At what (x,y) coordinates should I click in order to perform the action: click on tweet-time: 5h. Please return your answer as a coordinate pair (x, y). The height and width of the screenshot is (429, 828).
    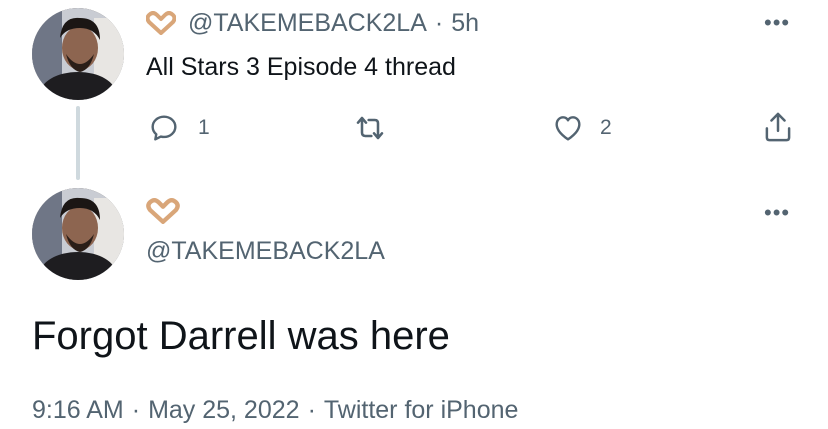
    Looking at the image, I should click on (465, 23).